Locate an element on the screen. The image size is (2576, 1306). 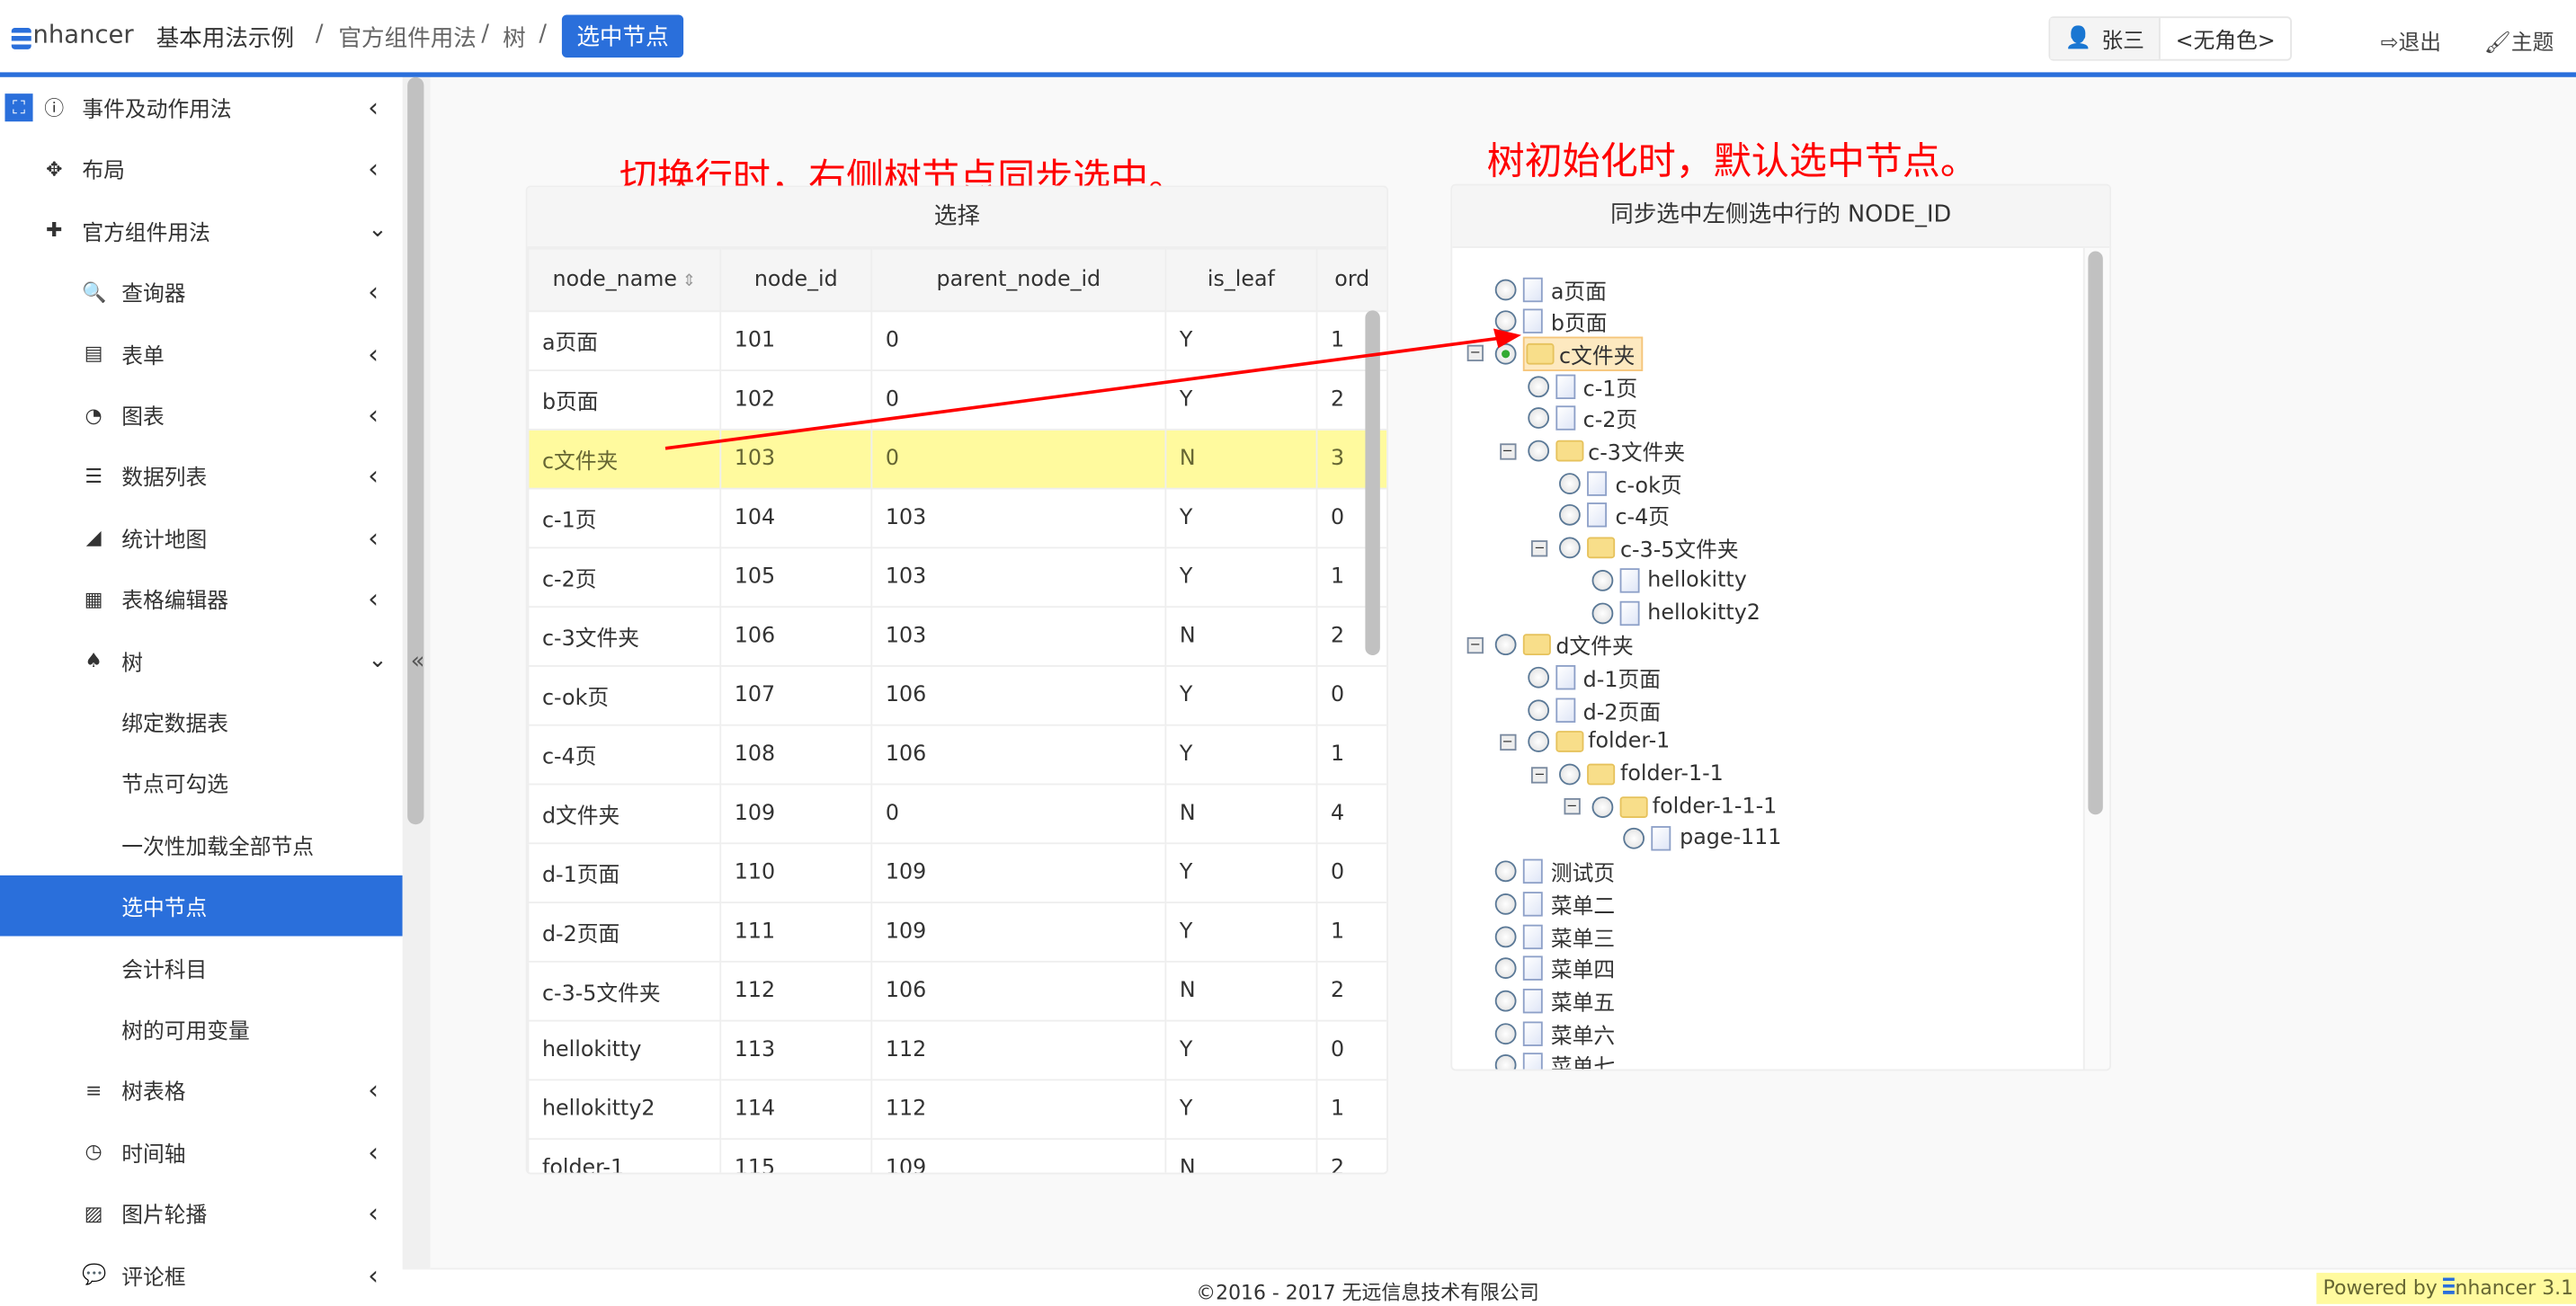
powered-prefix: Powered by is located at coordinates (2380, 1287).